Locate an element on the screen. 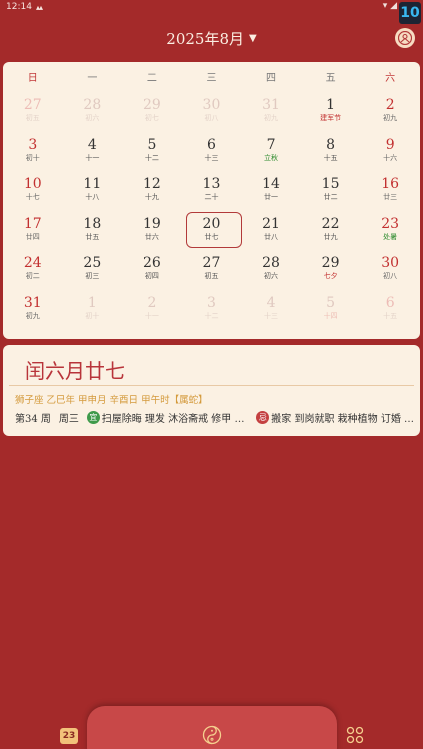 The width and height of the screenshot is (423, 749). day-cell: 17 廿四 is located at coordinates (33, 229).